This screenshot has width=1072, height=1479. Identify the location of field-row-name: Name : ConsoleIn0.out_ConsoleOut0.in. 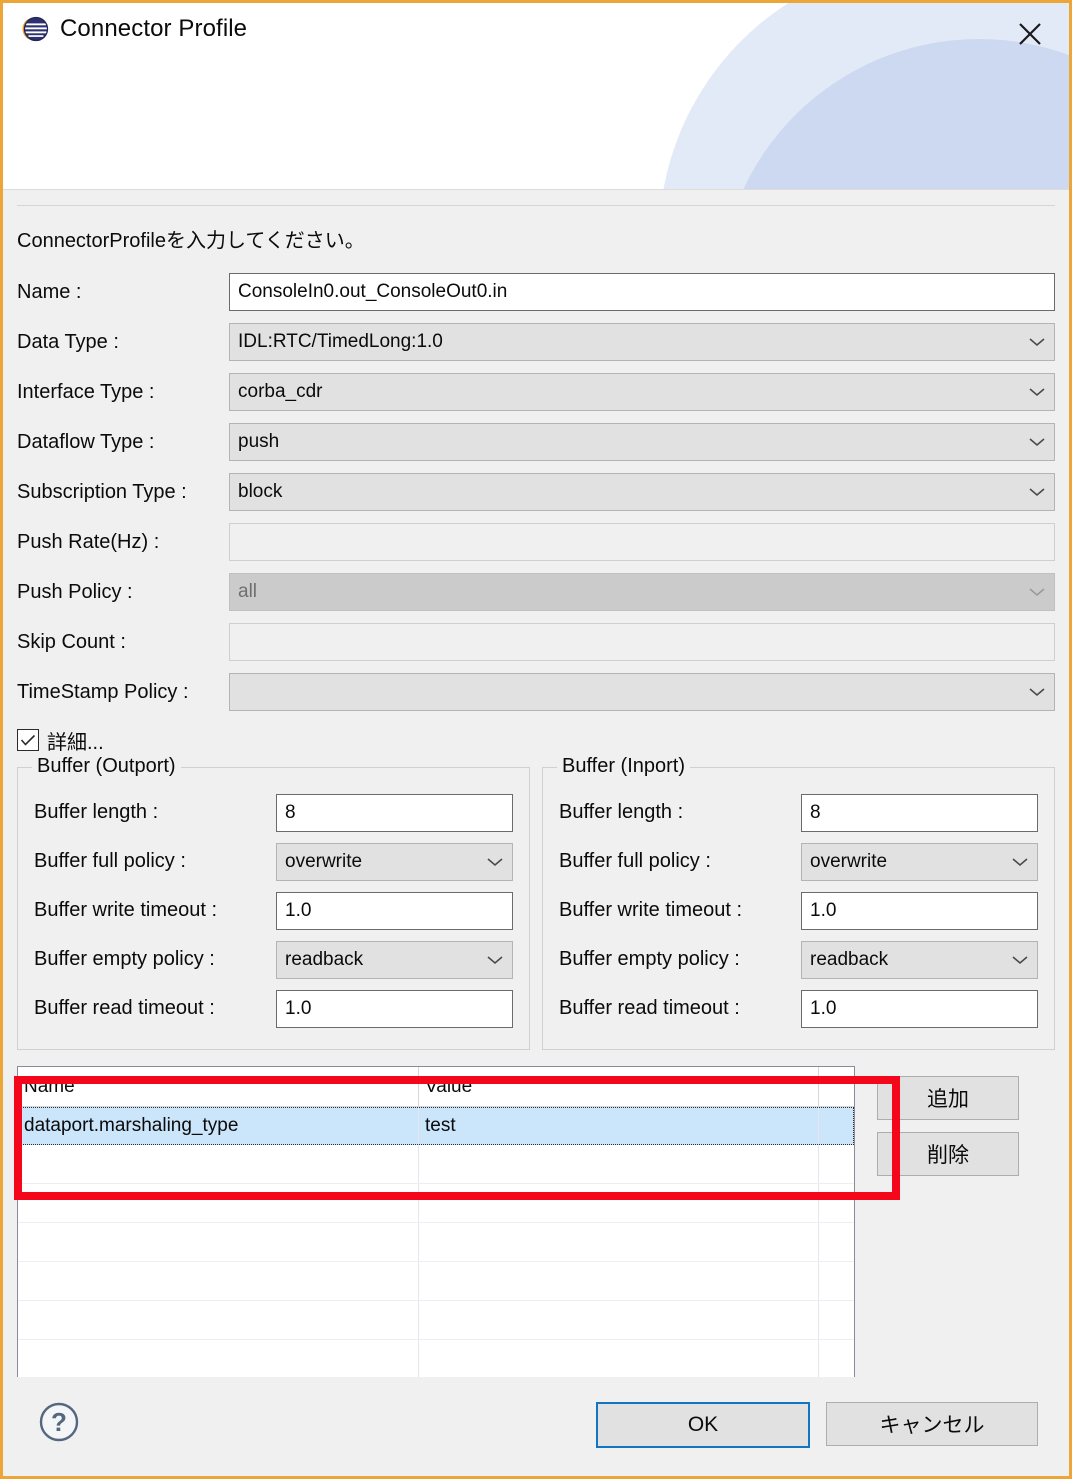
(536, 292).